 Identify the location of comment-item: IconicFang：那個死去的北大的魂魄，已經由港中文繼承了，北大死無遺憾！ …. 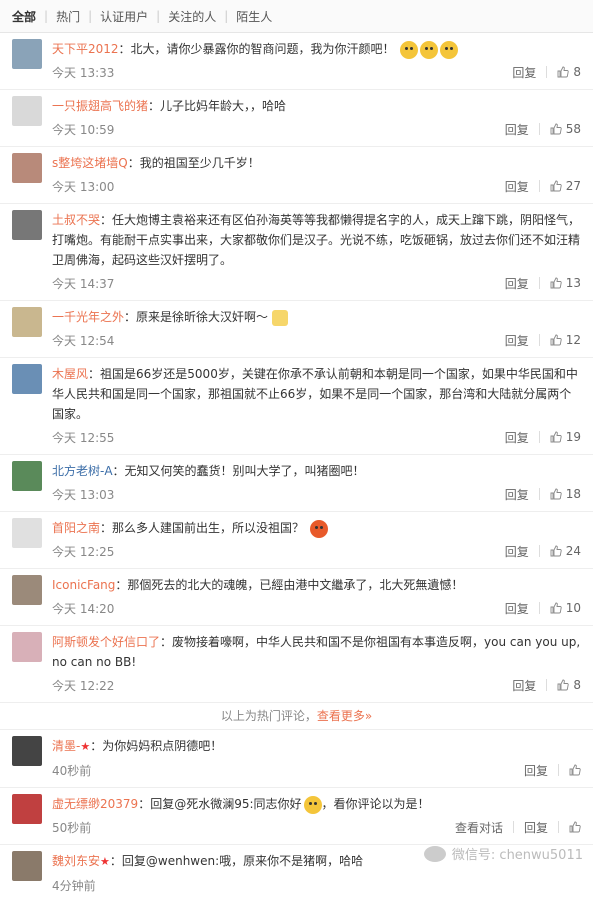
(296, 597).